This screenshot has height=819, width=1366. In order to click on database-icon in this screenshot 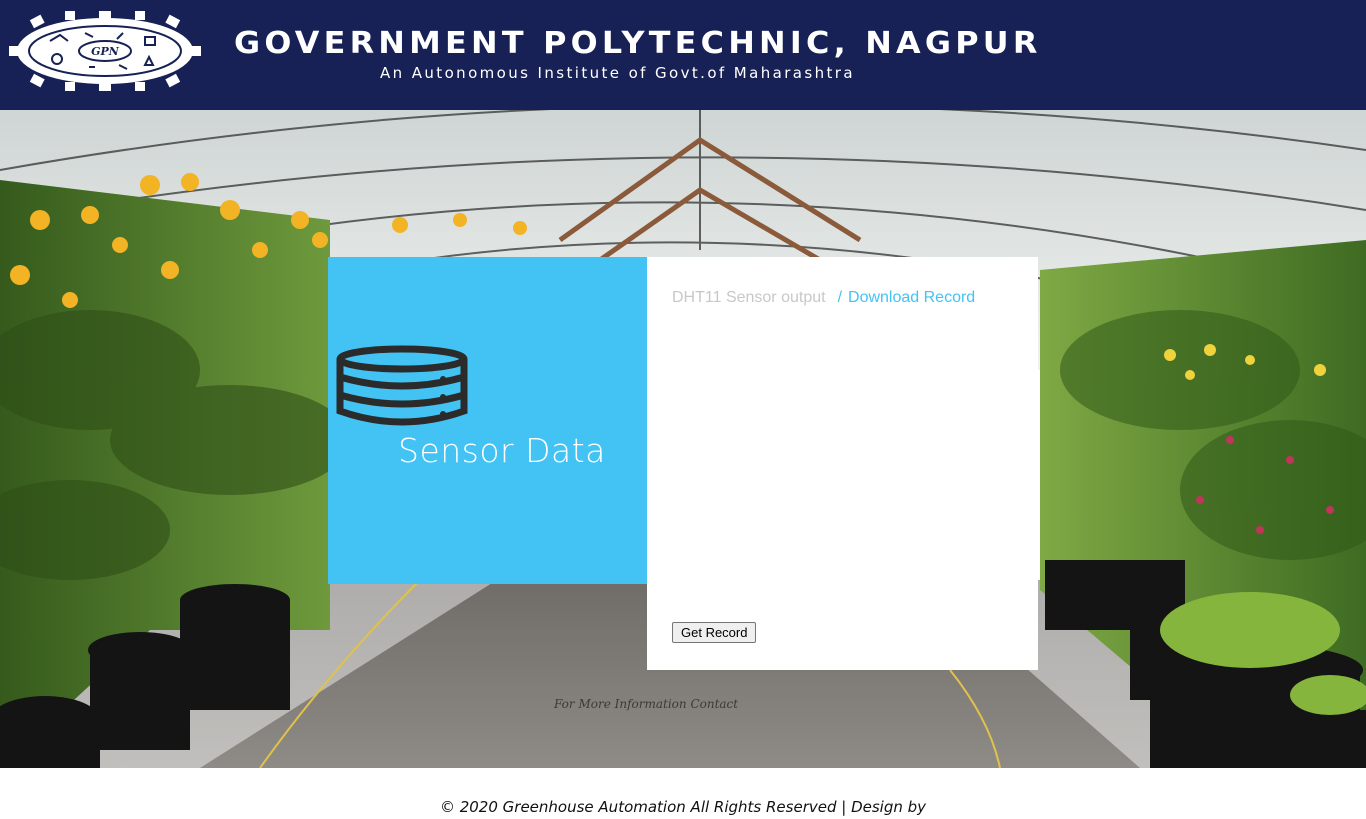, I will do `click(402, 385)`.